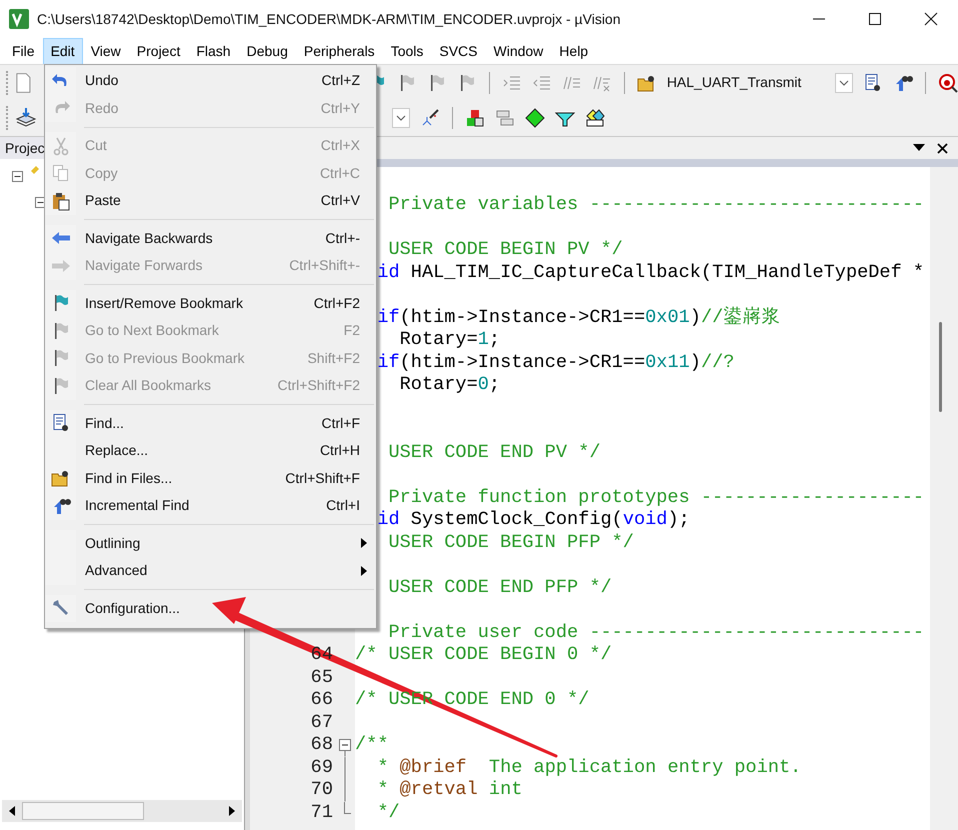 This screenshot has height=830, width=958. I want to click on clipboard-icon, so click(60, 200).